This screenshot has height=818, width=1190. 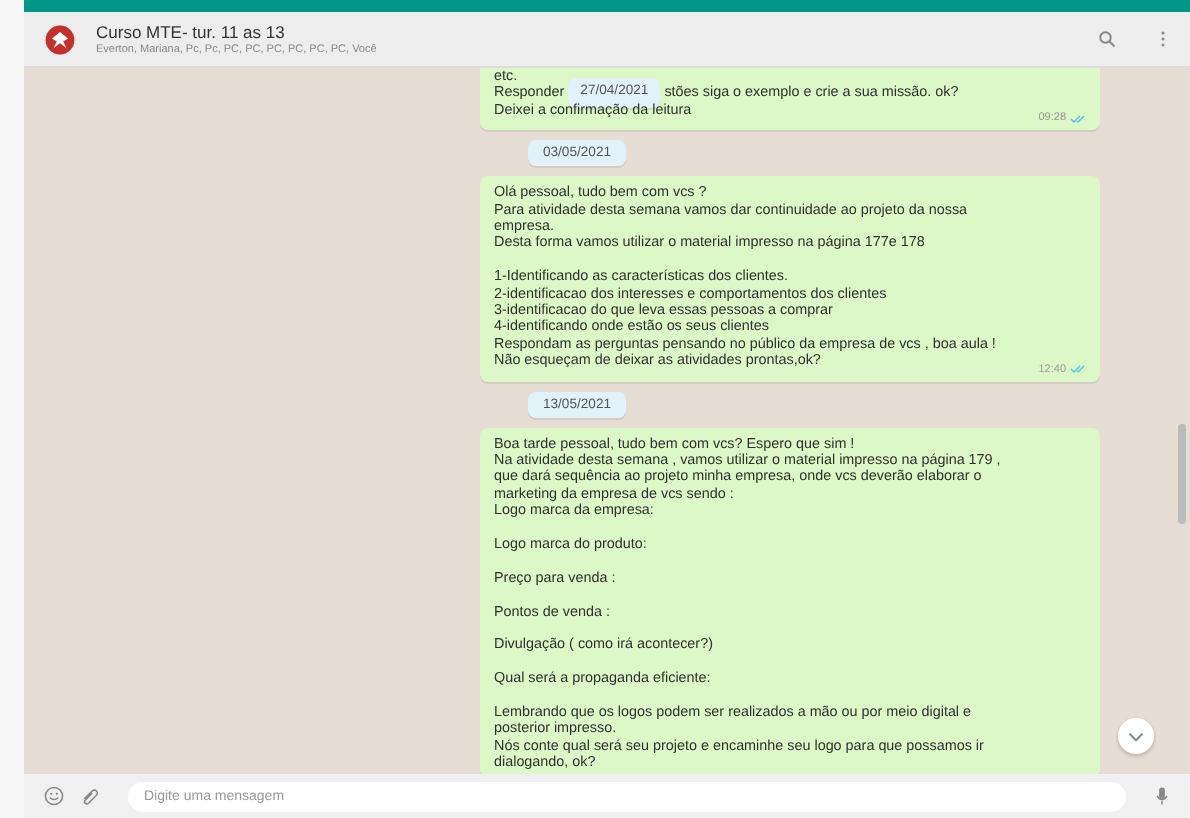 I want to click on search-icon, so click(x=1107, y=39).